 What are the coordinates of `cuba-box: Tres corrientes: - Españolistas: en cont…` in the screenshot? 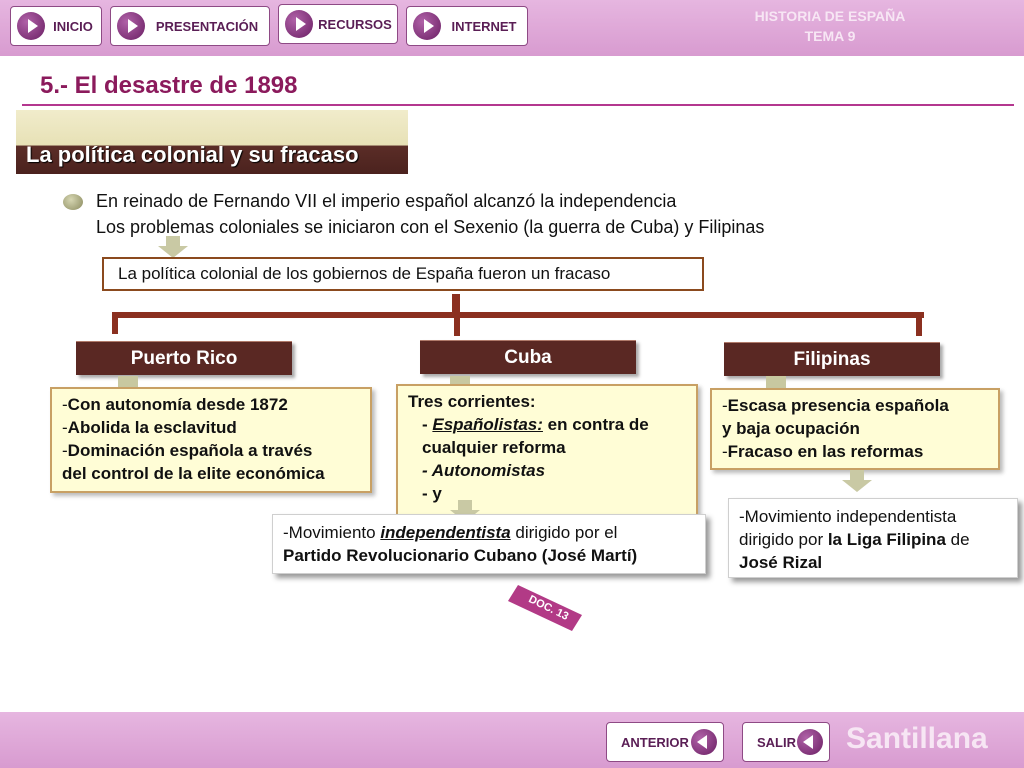 It's located at (547, 452).